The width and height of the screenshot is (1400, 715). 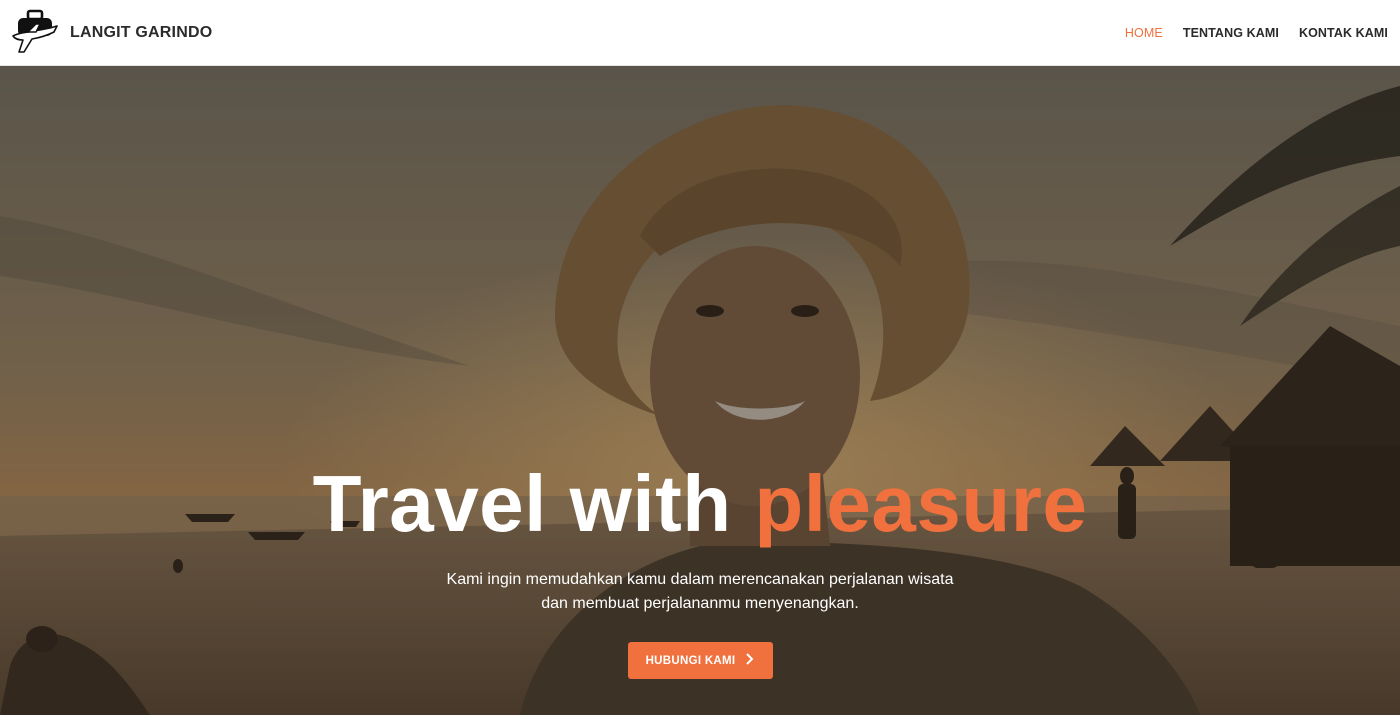 What do you see at coordinates (1231, 33) in the screenshot?
I see `nav-tentang-kami: TENTANG KAMI` at bounding box center [1231, 33].